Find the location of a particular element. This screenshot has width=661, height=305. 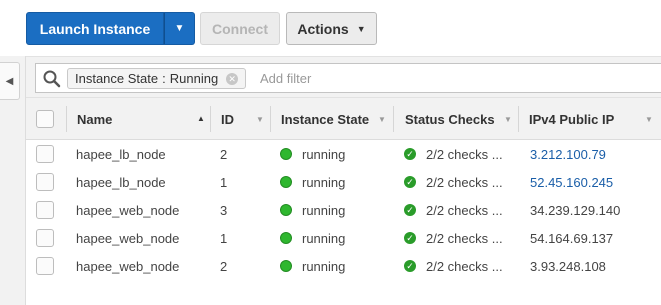

actions-button: Actions ▼ is located at coordinates (331, 28).